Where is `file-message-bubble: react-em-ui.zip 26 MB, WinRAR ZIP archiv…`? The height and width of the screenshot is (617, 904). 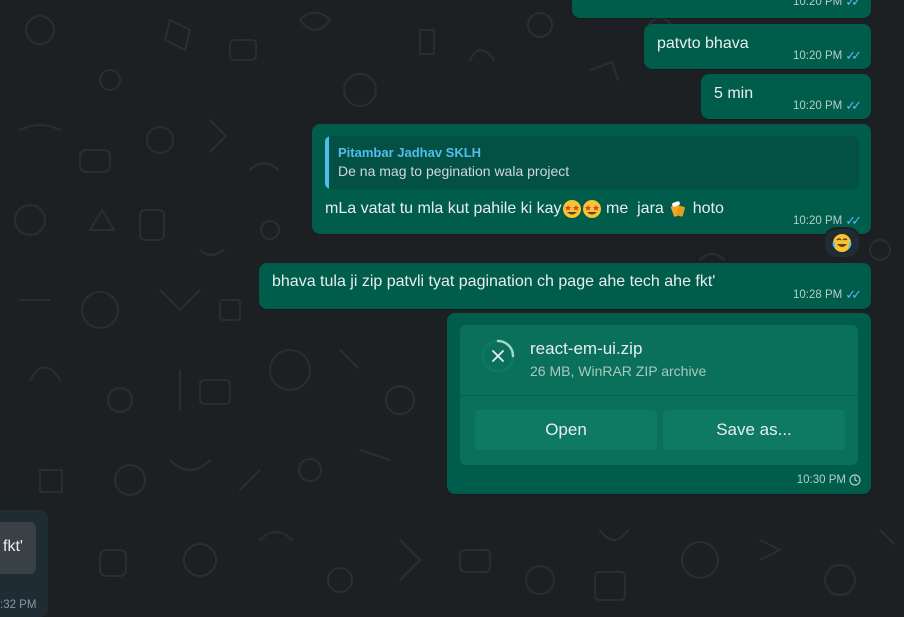 file-message-bubble: react-em-ui.zip 26 MB, WinRAR ZIP archiv… is located at coordinates (659, 403).